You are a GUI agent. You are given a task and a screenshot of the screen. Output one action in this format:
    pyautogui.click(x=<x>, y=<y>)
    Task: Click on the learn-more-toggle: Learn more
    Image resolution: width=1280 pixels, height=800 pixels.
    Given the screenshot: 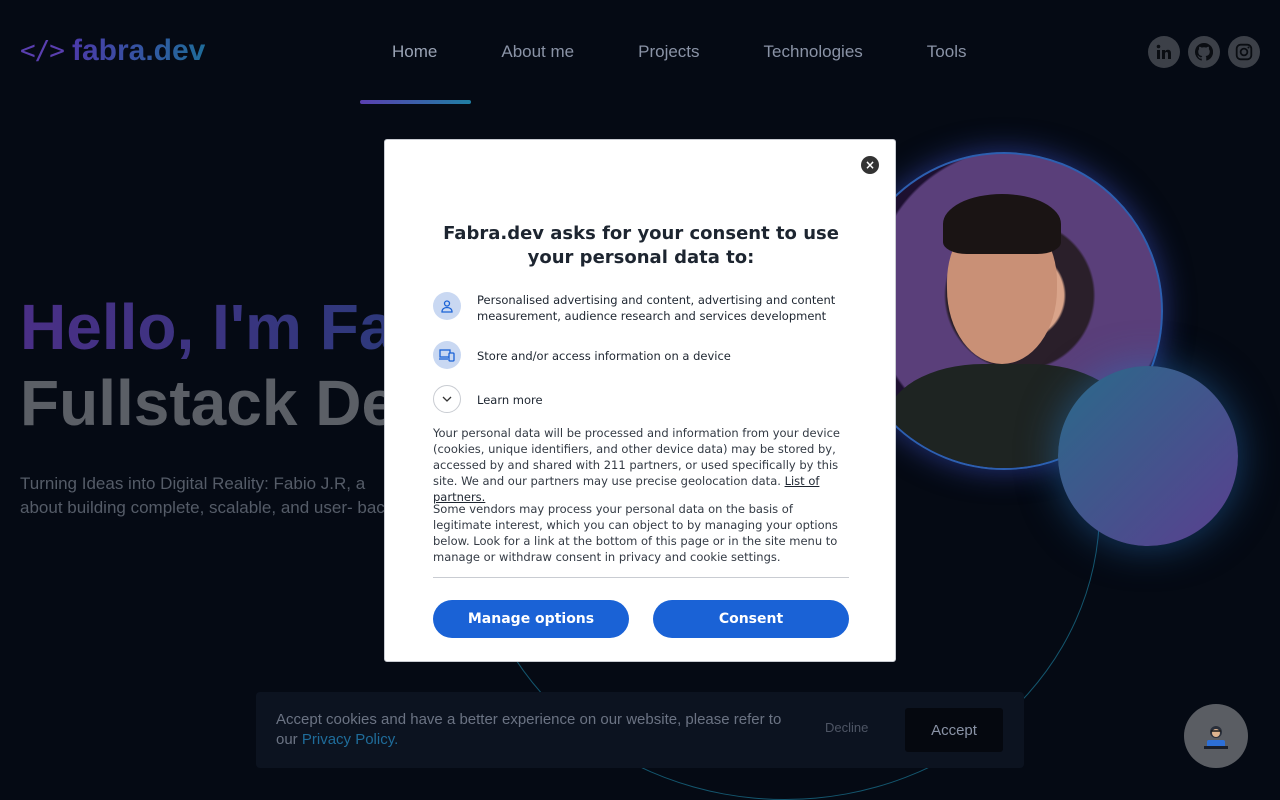 What is the action you would take?
    pyautogui.click(x=640, y=399)
    